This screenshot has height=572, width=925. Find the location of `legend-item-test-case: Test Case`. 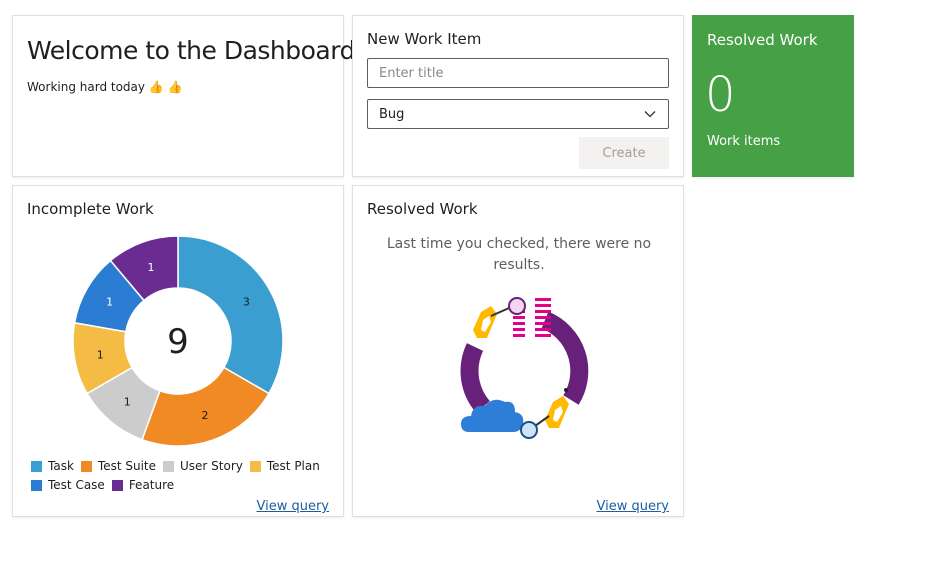

legend-item-test-case: Test Case is located at coordinates (68, 485).